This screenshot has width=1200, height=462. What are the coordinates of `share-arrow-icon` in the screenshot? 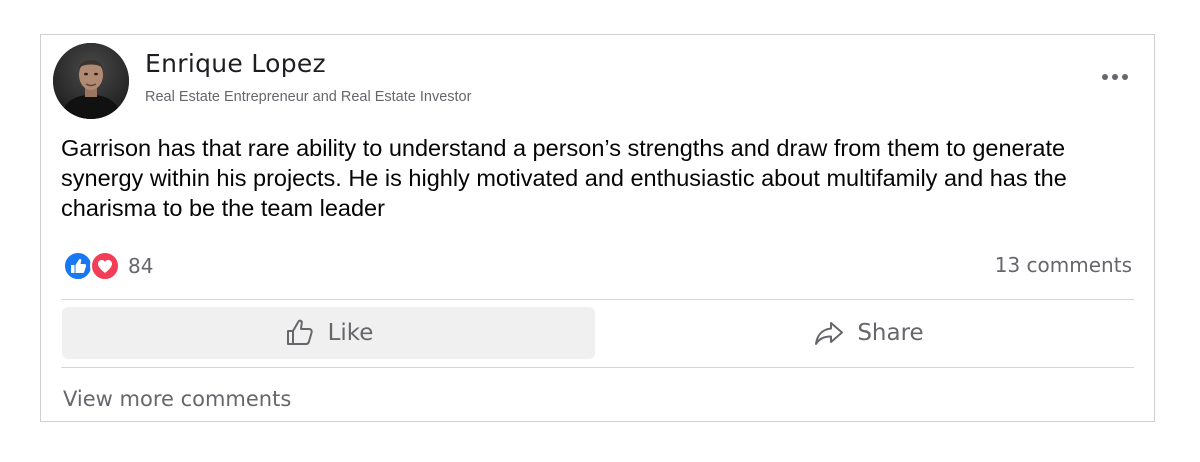 It's located at (829, 333).